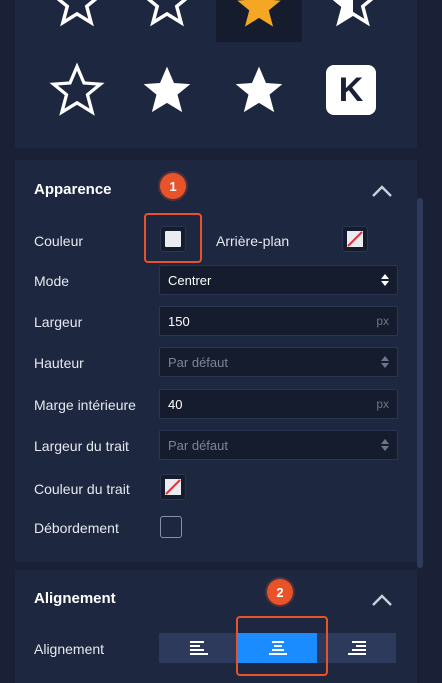 This screenshot has height=683, width=442. What do you see at coordinates (382, 321) in the screenshot?
I see `width-unit: px` at bounding box center [382, 321].